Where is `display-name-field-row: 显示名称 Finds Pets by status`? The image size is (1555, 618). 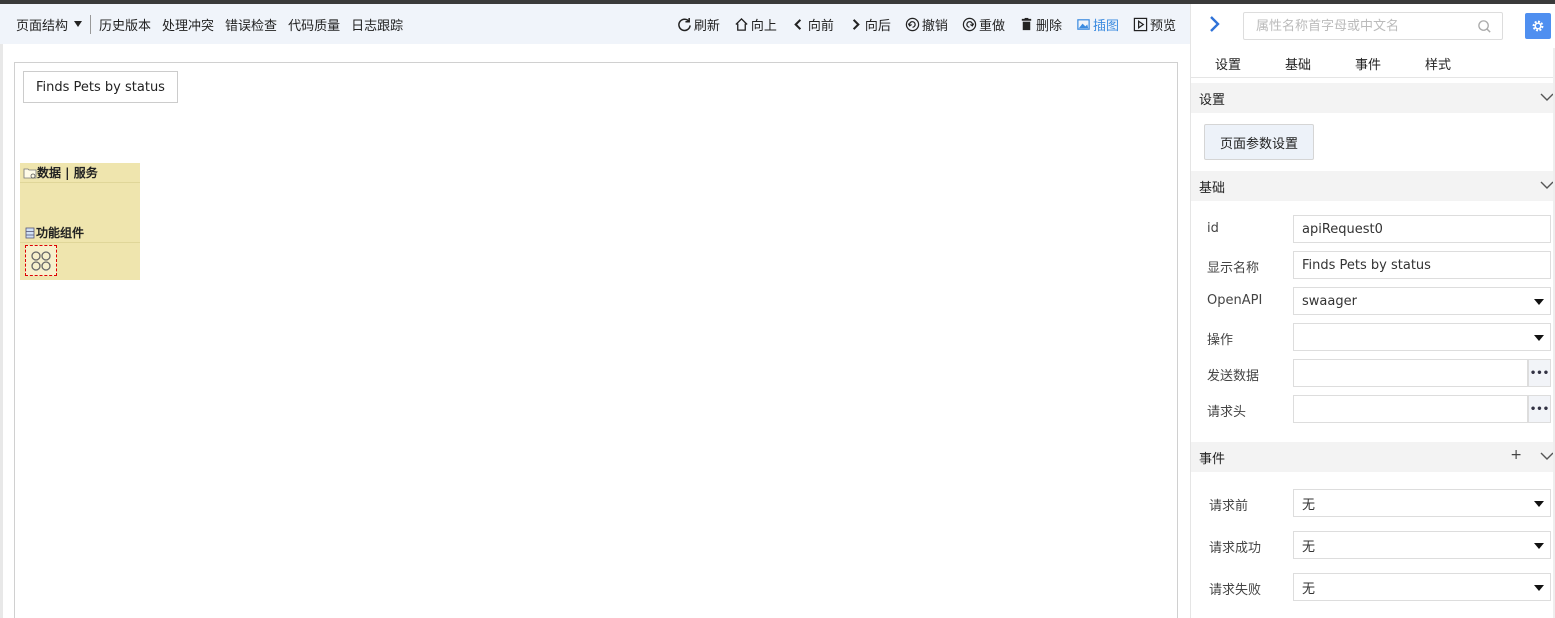 display-name-field-row: 显示名称 Finds Pets by status is located at coordinates (1373, 265).